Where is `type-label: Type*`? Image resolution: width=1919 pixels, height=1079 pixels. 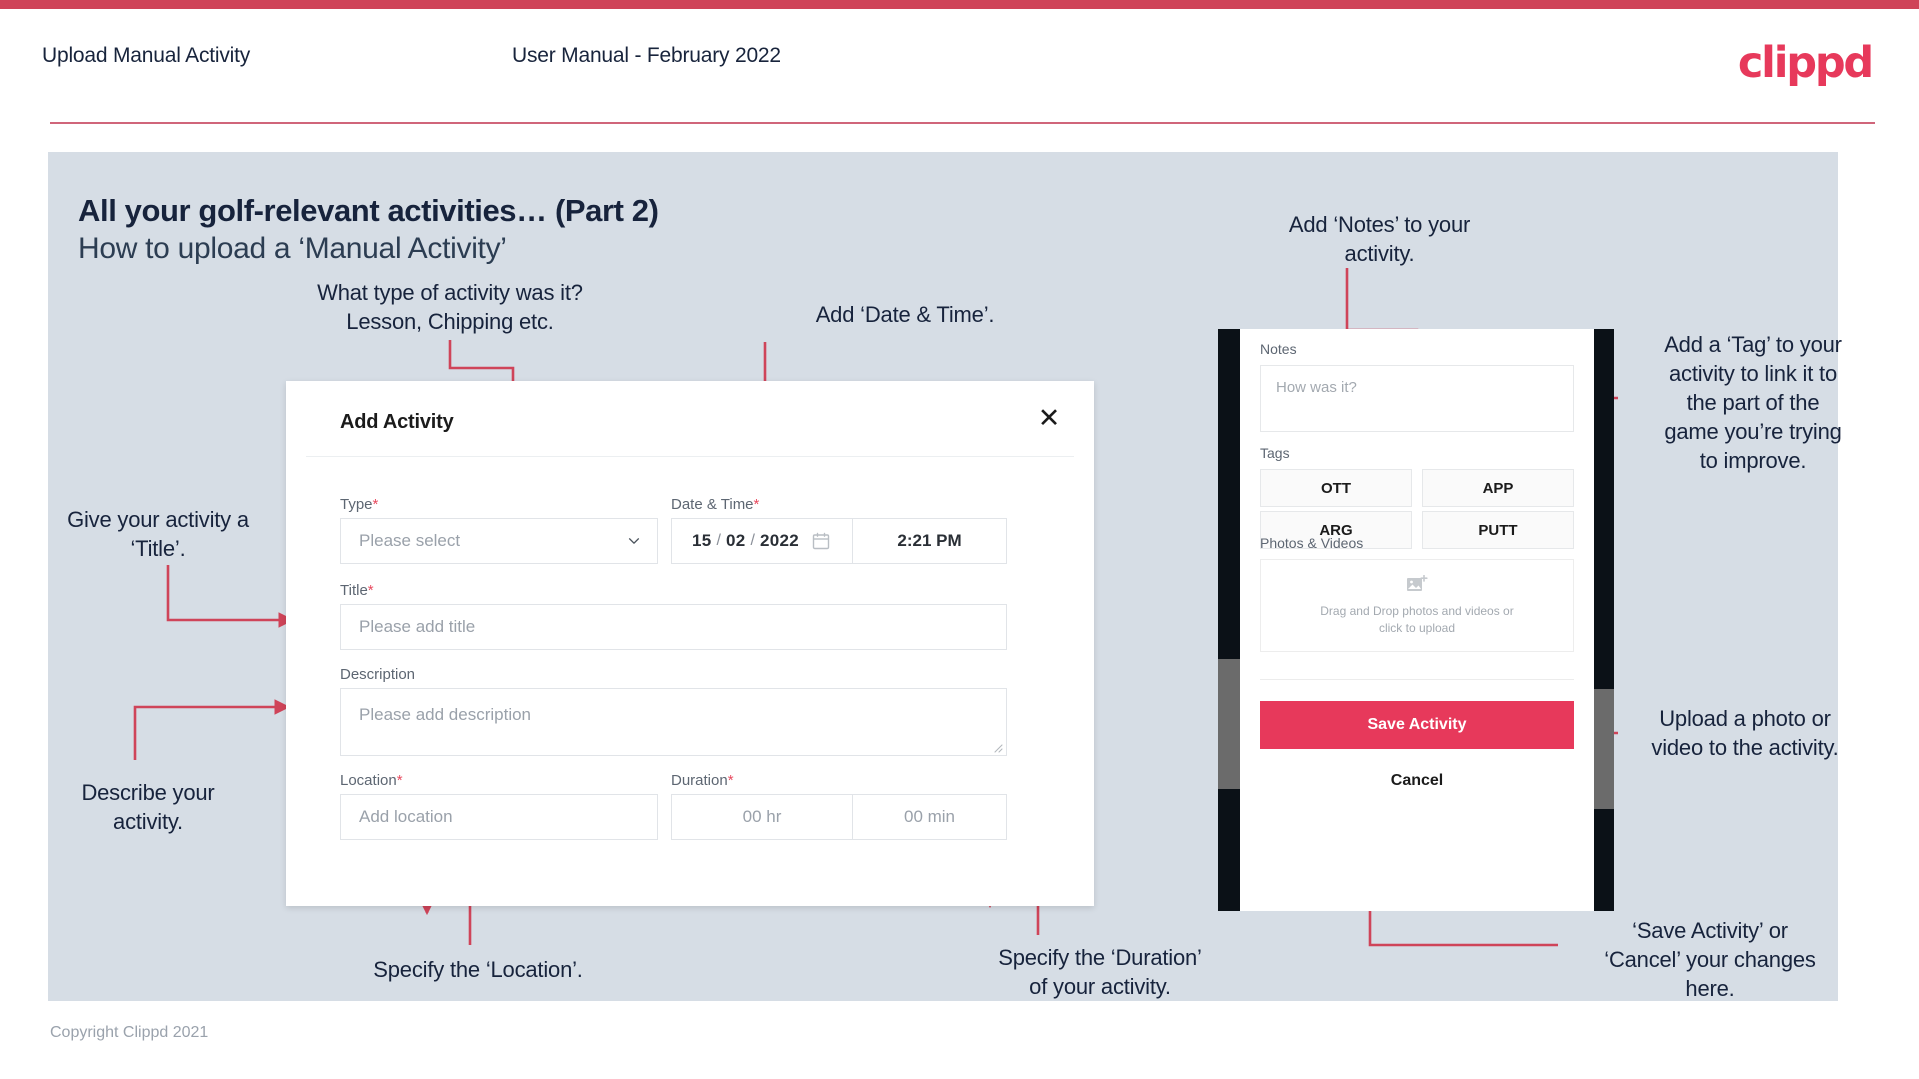 type-label: Type* is located at coordinates (359, 504).